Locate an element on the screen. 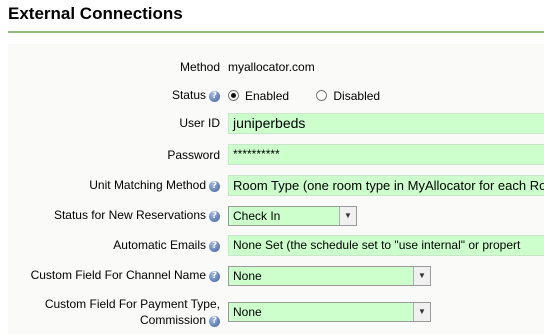  unit-matching-label-wrap: Unit Matching Method? is located at coordinates (114, 185).